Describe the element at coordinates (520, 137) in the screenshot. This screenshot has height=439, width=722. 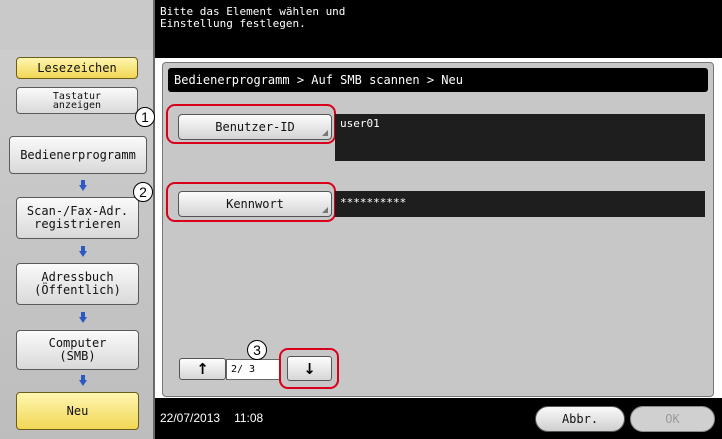
I see `user-id-value: user01` at that location.